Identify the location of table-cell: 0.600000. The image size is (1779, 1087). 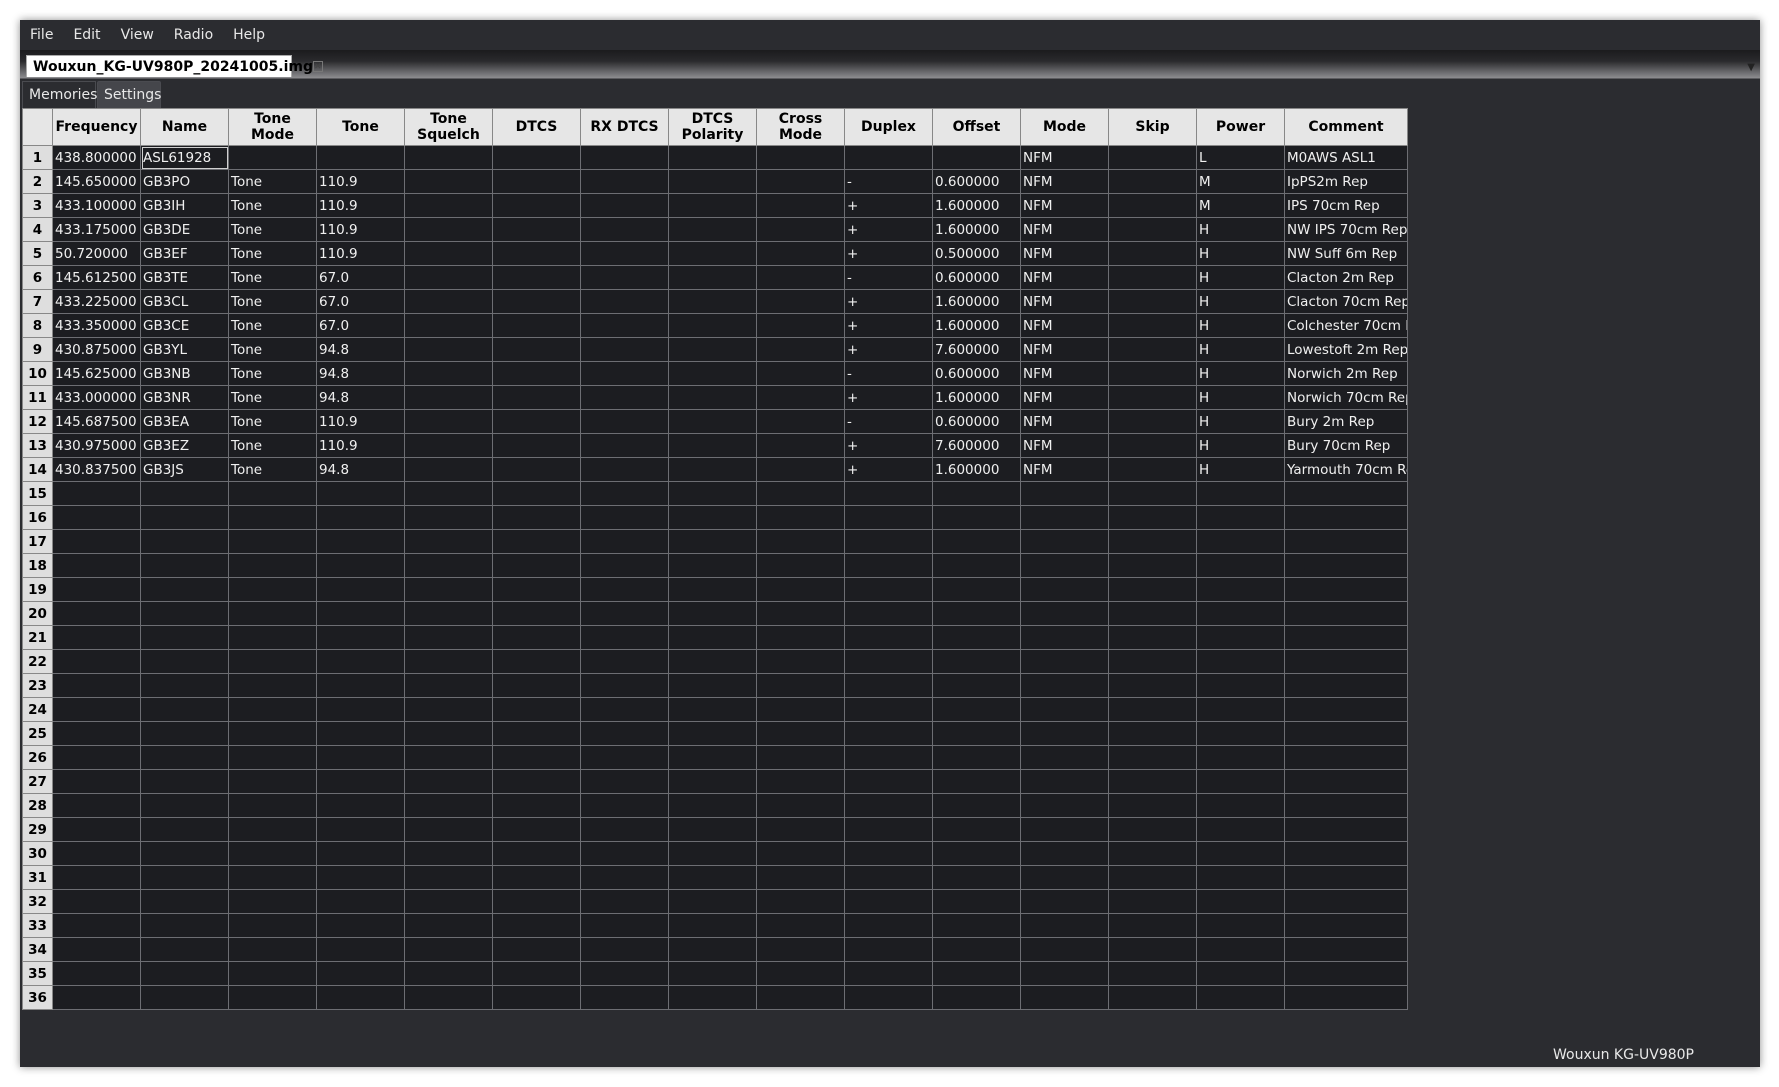
(976, 373).